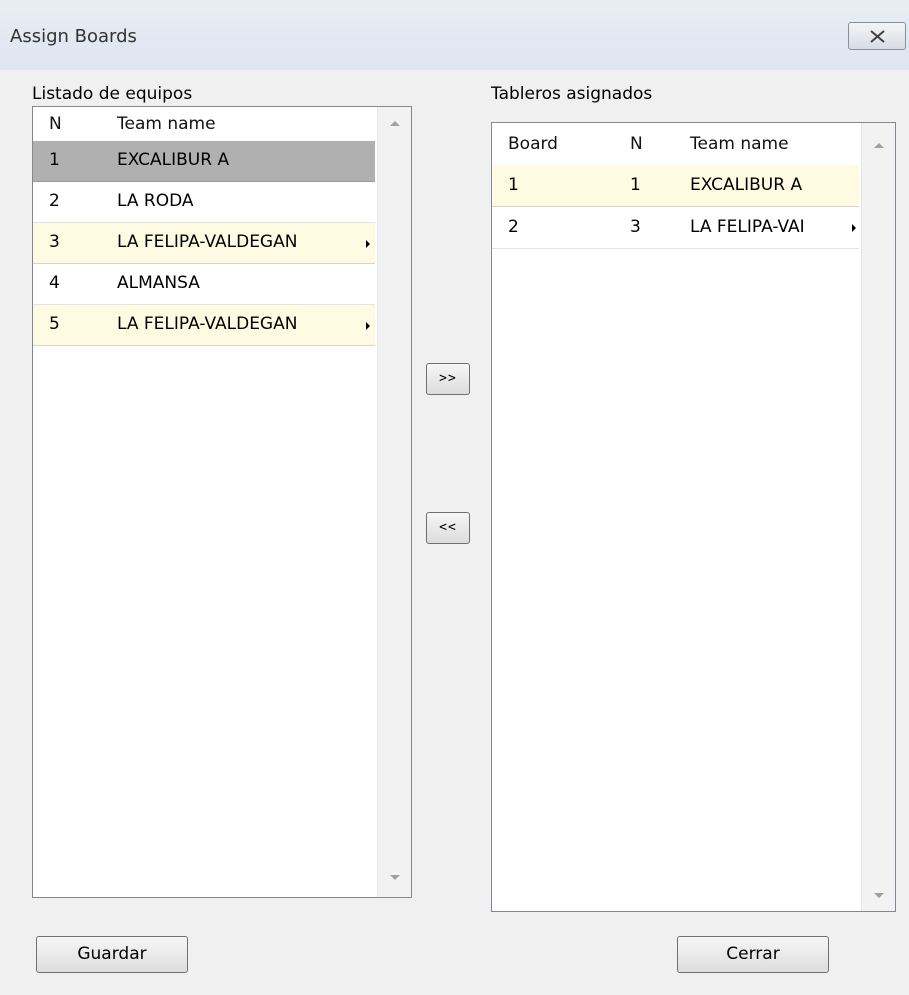 Image resolution: width=909 pixels, height=995 pixels. What do you see at coordinates (448, 528) in the screenshot?
I see `unassign-left-button: <<` at bounding box center [448, 528].